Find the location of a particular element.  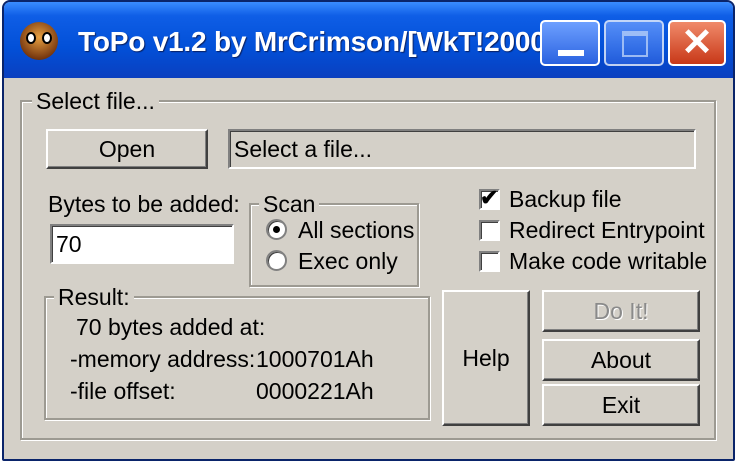

file-offset-value: 0000221Ah is located at coordinates (315, 391).